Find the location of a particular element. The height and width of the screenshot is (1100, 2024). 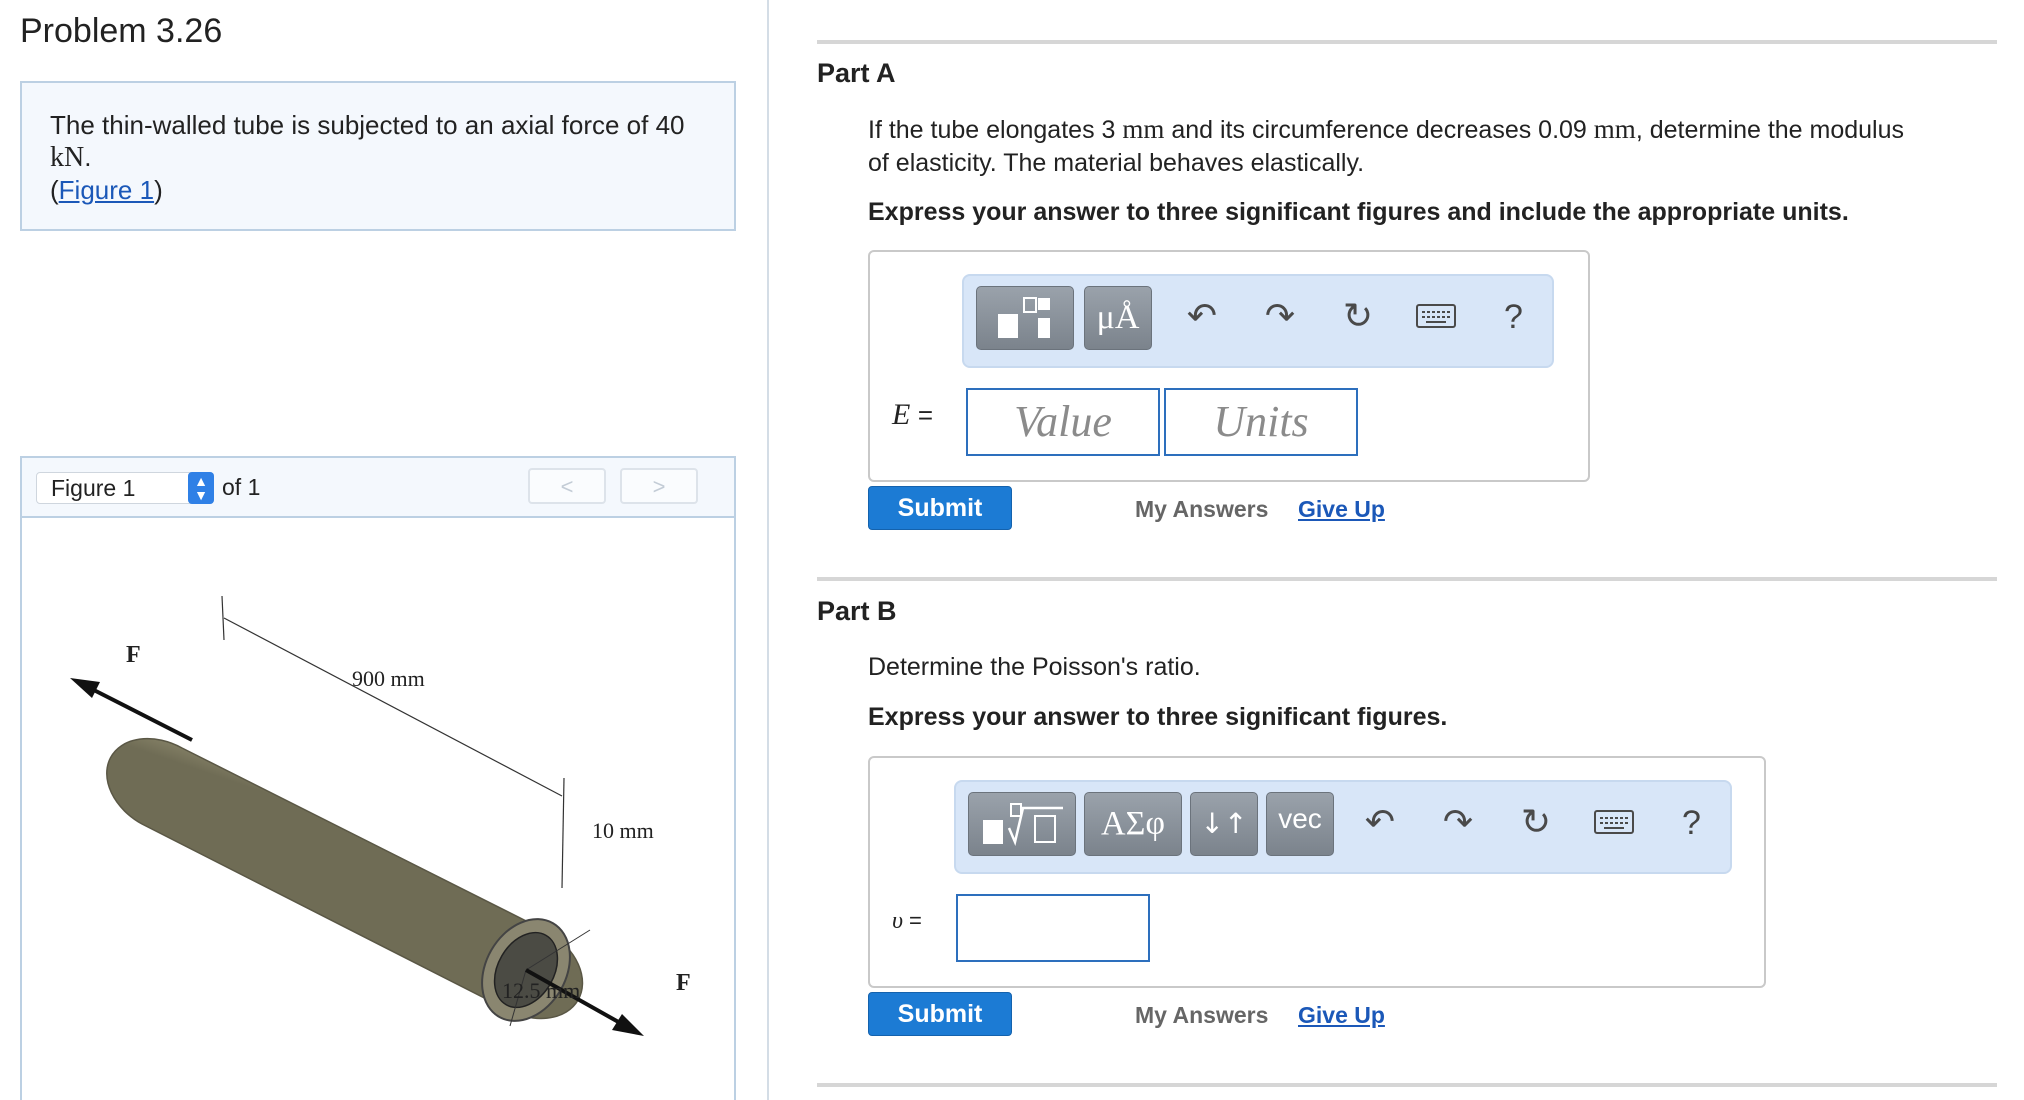

part-a-give-up-link: Give Up is located at coordinates (1341, 509).